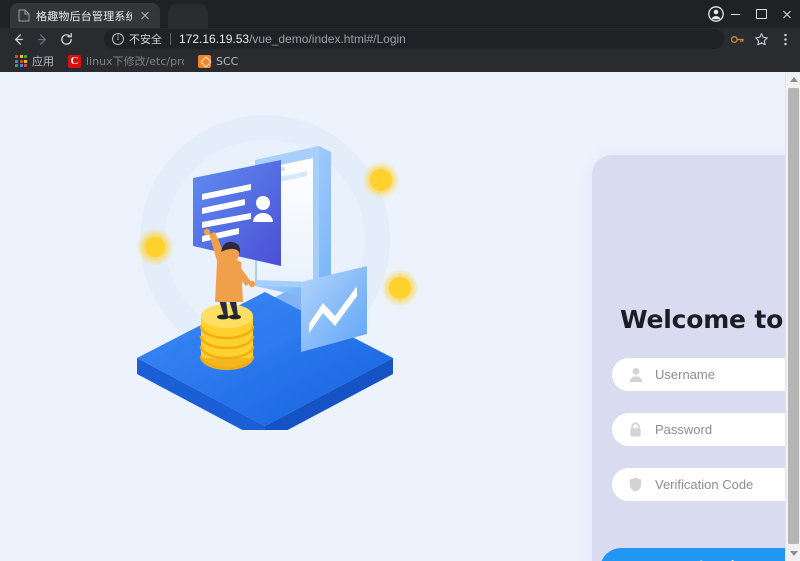 The image size is (800, 561). What do you see at coordinates (737, 39) in the screenshot?
I see `key-icon` at bounding box center [737, 39].